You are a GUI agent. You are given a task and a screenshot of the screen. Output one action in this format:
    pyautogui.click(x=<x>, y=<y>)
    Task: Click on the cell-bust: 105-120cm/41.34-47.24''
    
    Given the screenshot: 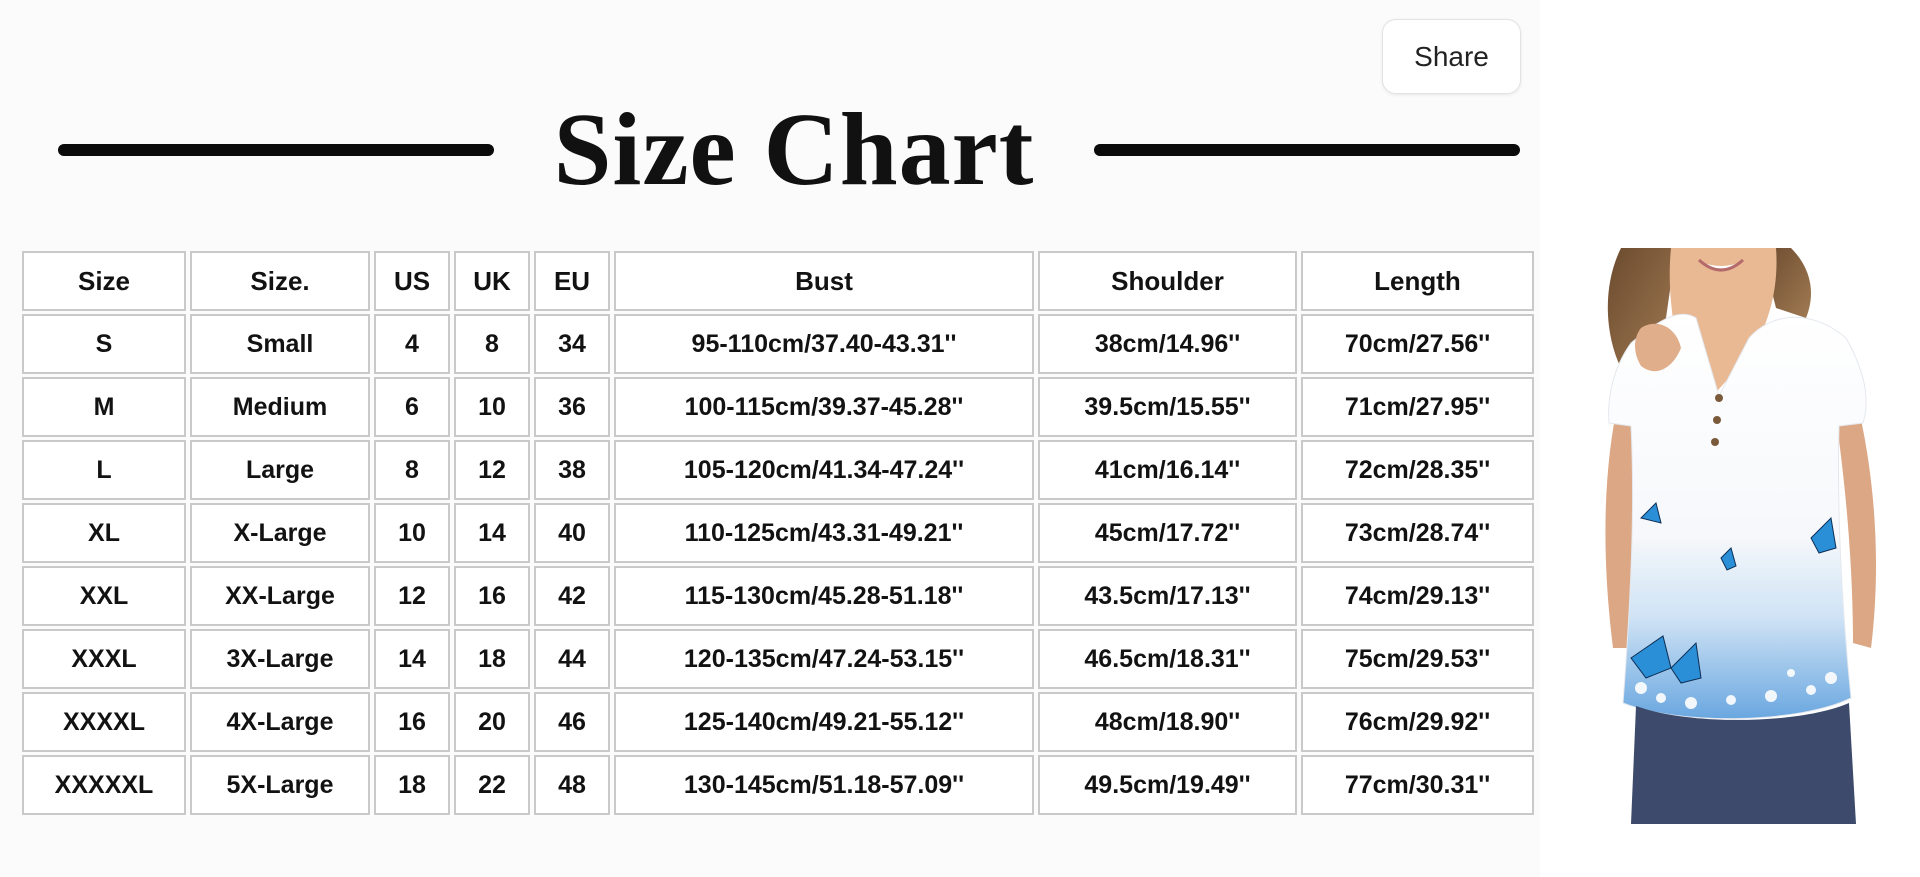 What is the action you would take?
    pyautogui.click(x=824, y=470)
    